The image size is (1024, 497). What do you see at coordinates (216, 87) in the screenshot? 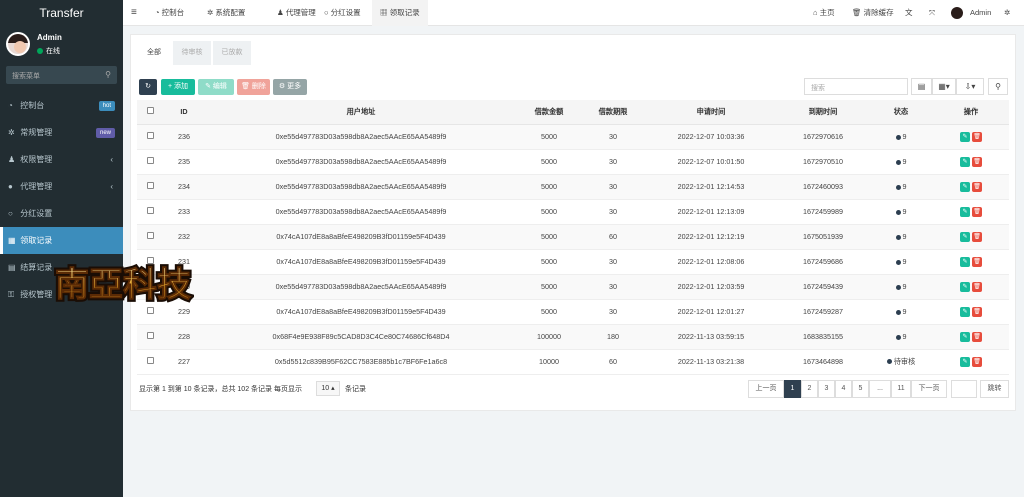
I see `edit-button: ✎ 编辑` at bounding box center [216, 87].